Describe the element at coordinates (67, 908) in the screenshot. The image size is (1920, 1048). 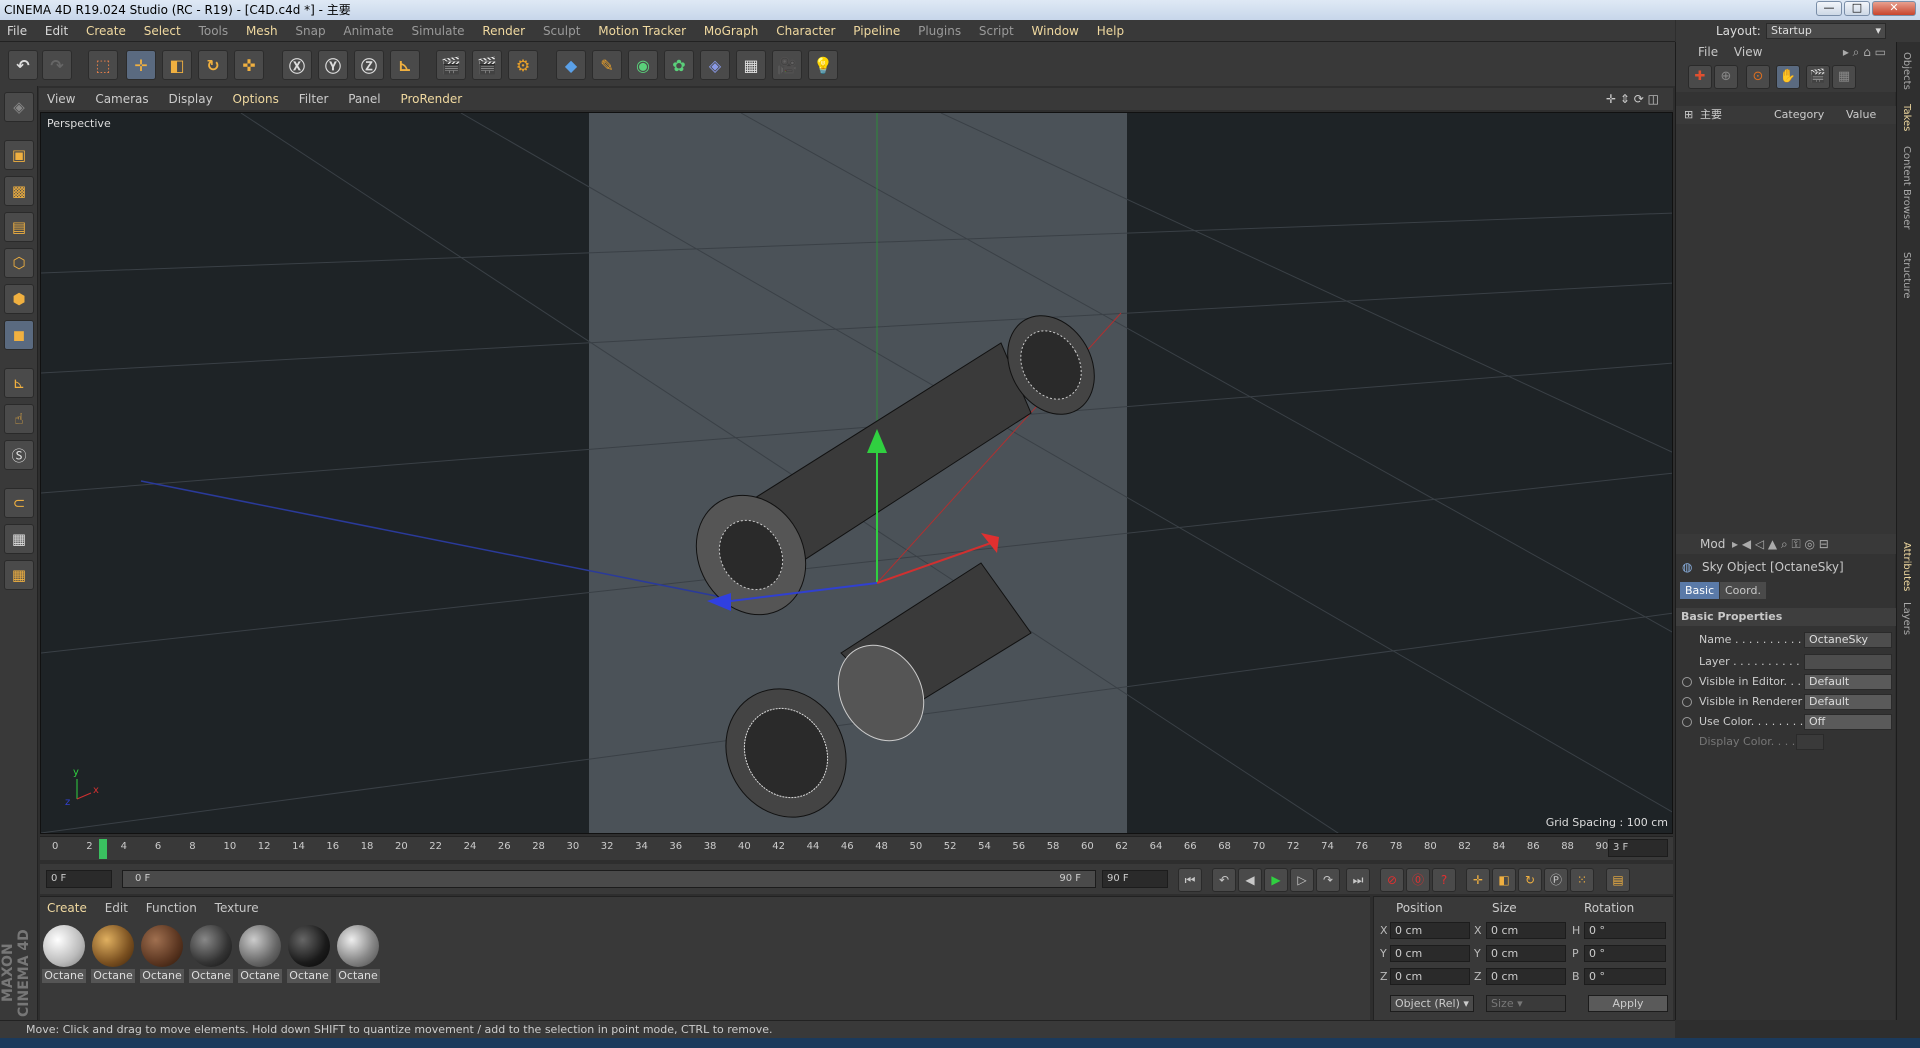
I see `mat-menu-create: Create` at that location.